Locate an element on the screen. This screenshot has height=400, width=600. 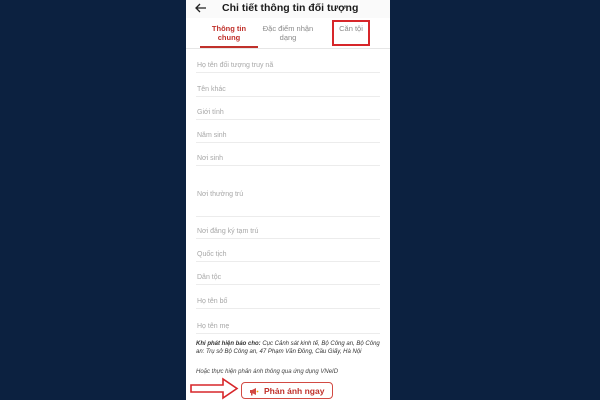
field-gender: Giới tính is located at coordinates (288, 109).